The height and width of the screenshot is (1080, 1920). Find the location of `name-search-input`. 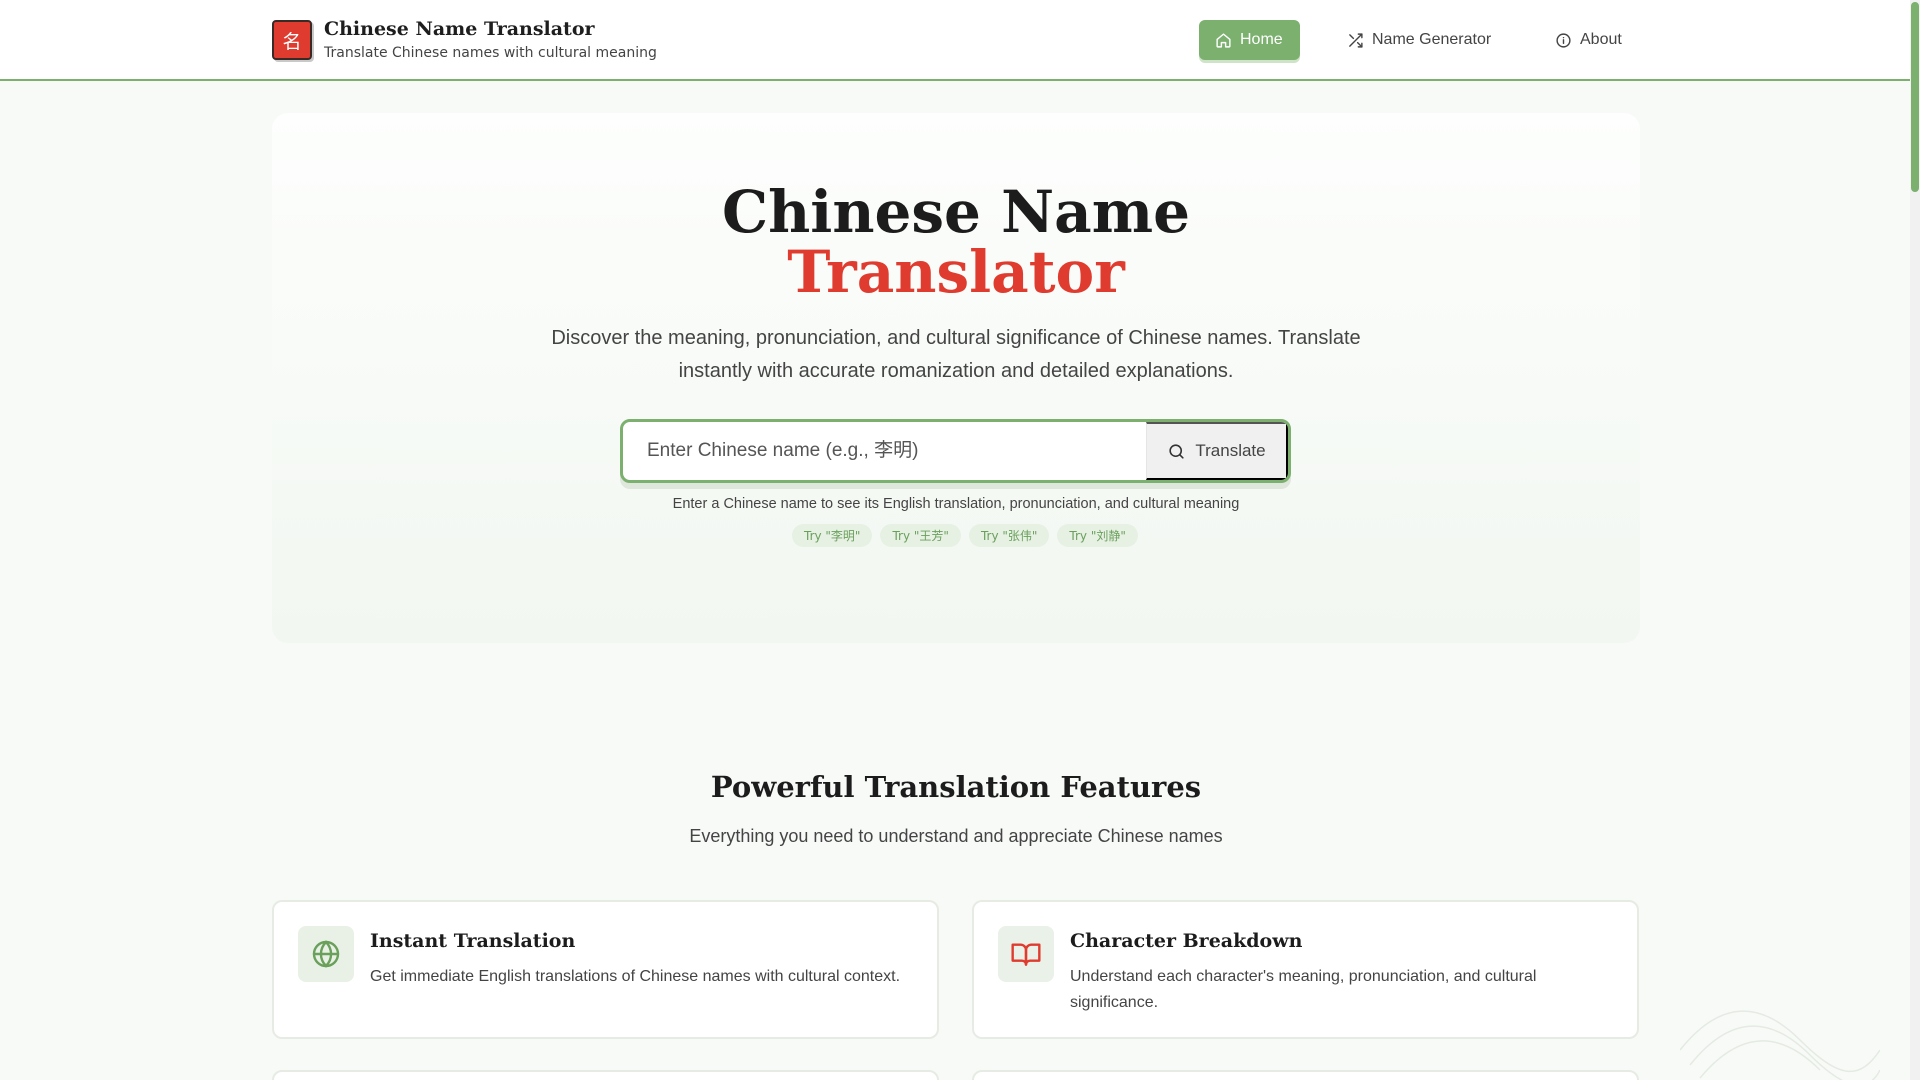

name-search-input is located at coordinates (887, 451).